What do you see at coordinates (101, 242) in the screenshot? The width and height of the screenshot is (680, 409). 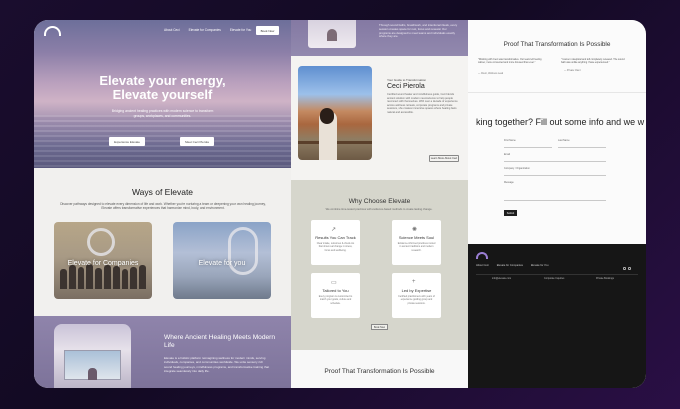 I see `arch-icon` at bounding box center [101, 242].